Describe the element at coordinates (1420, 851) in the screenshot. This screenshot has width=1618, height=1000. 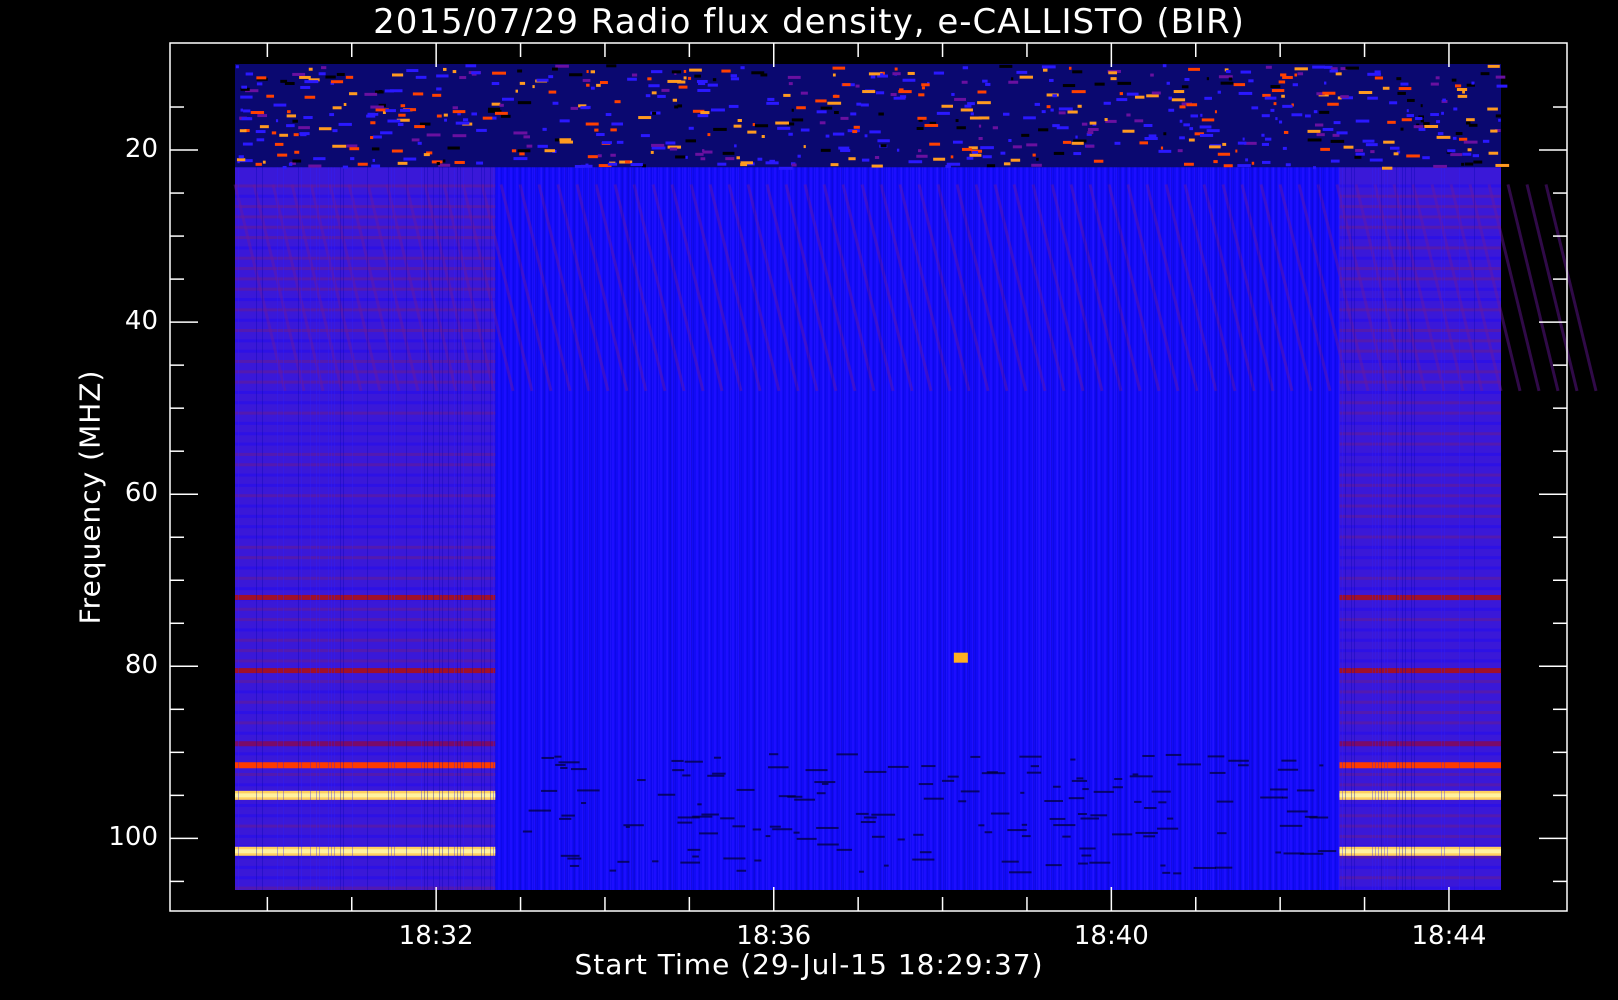
I see `rfi-band-core` at that location.